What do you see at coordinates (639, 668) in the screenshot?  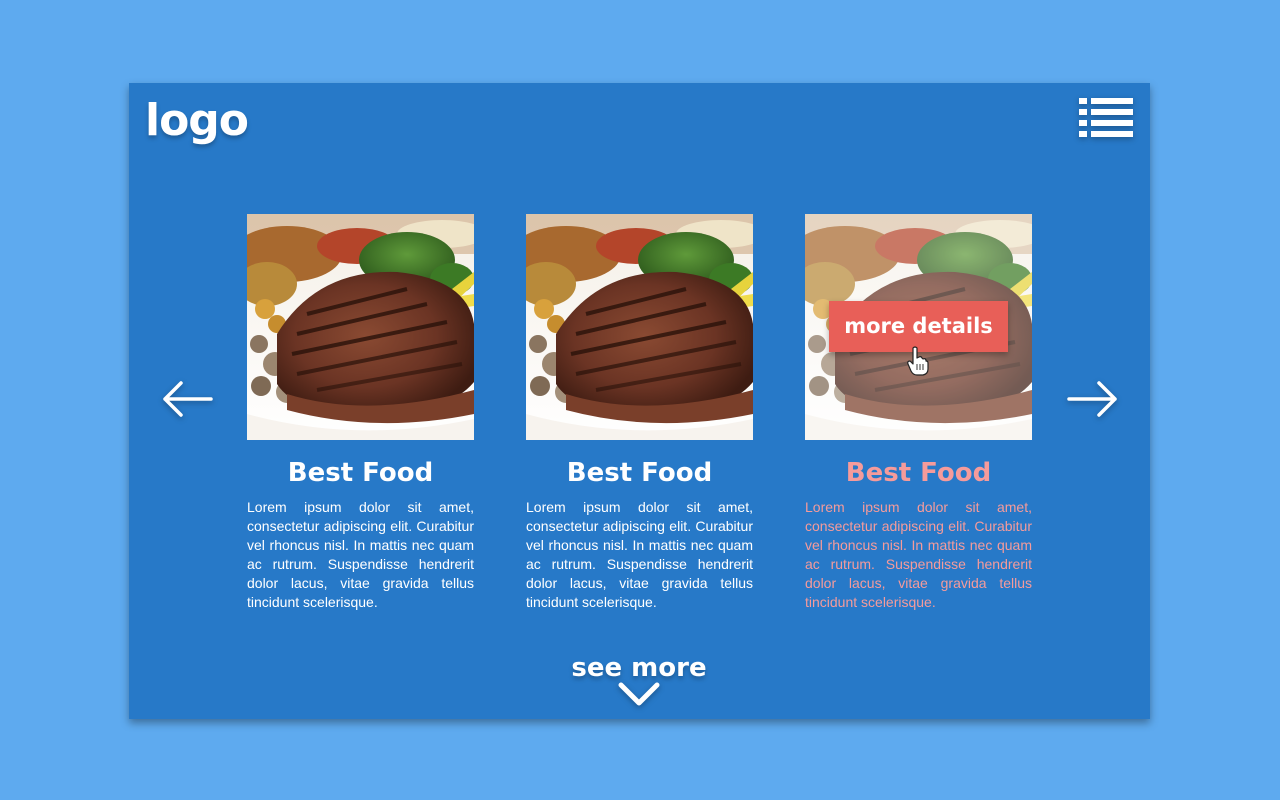 I see `see-more-label: see more` at bounding box center [639, 668].